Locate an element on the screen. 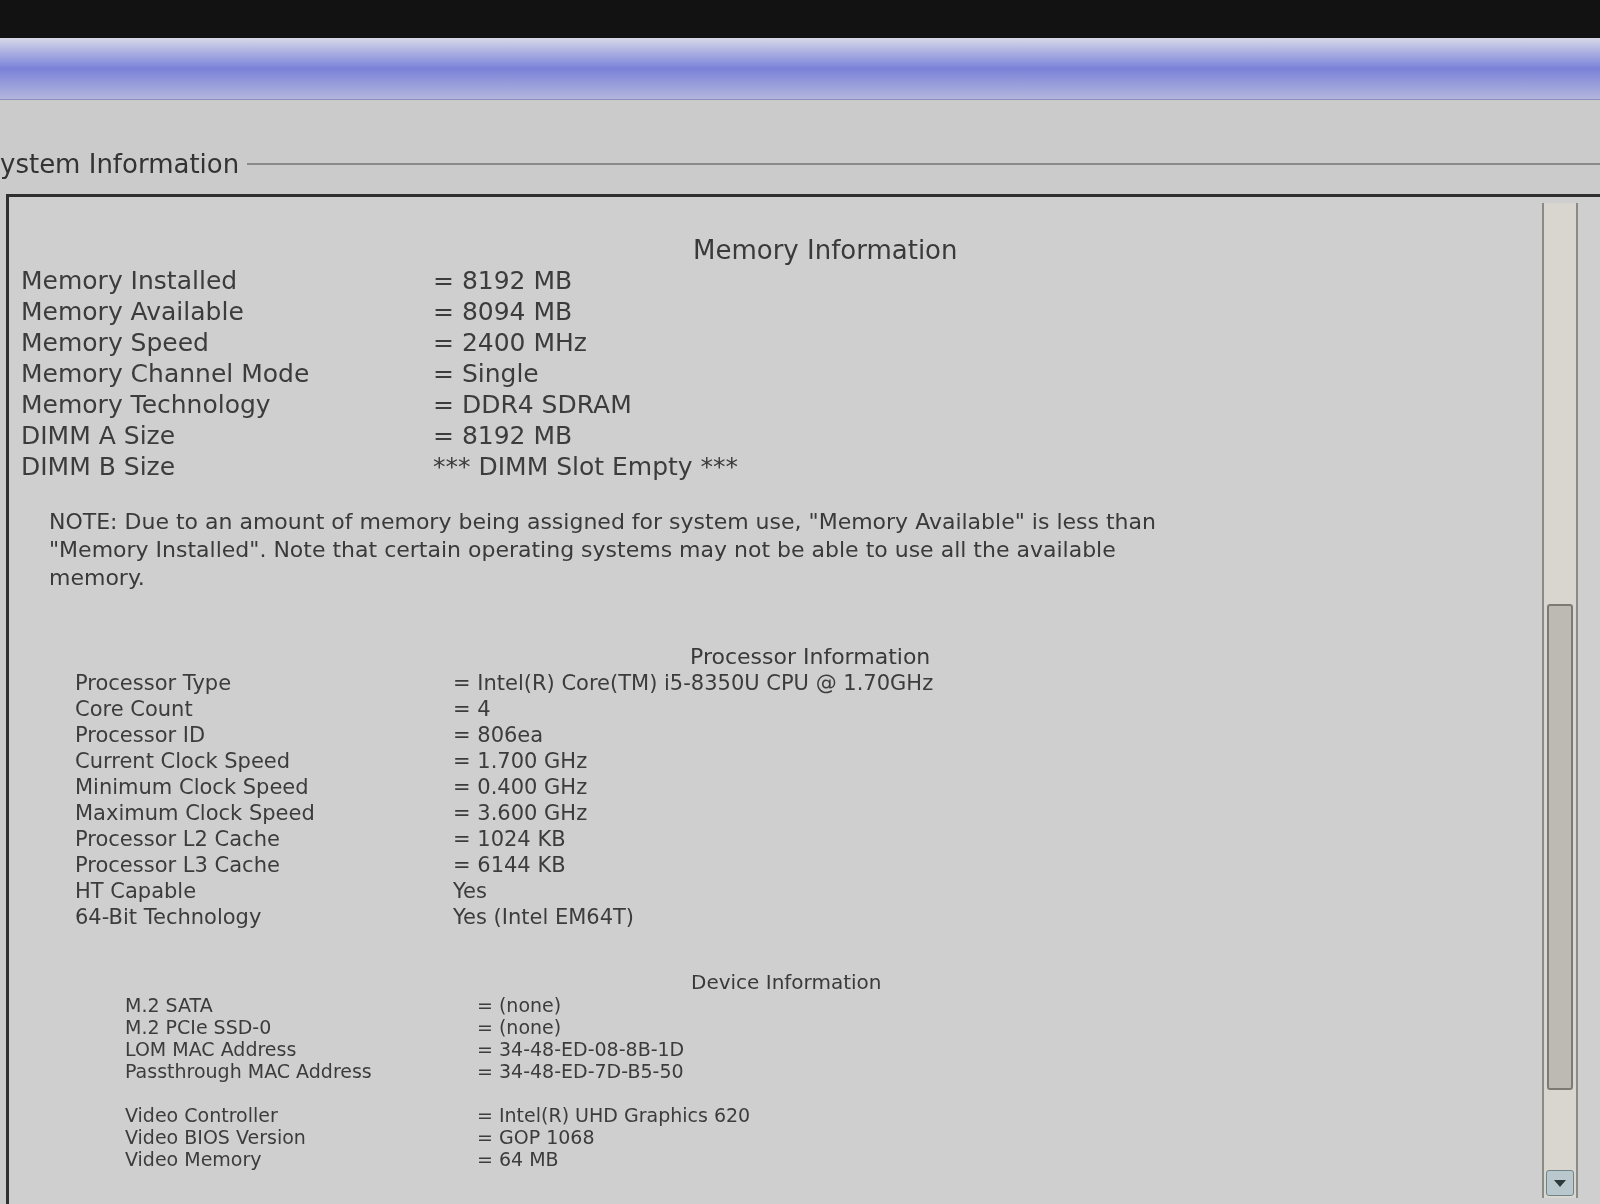 The width and height of the screenshot is (1600, 1204). field-value: = 34-48-ED-7D-B5-50 is located at coordinates (580, 1071).